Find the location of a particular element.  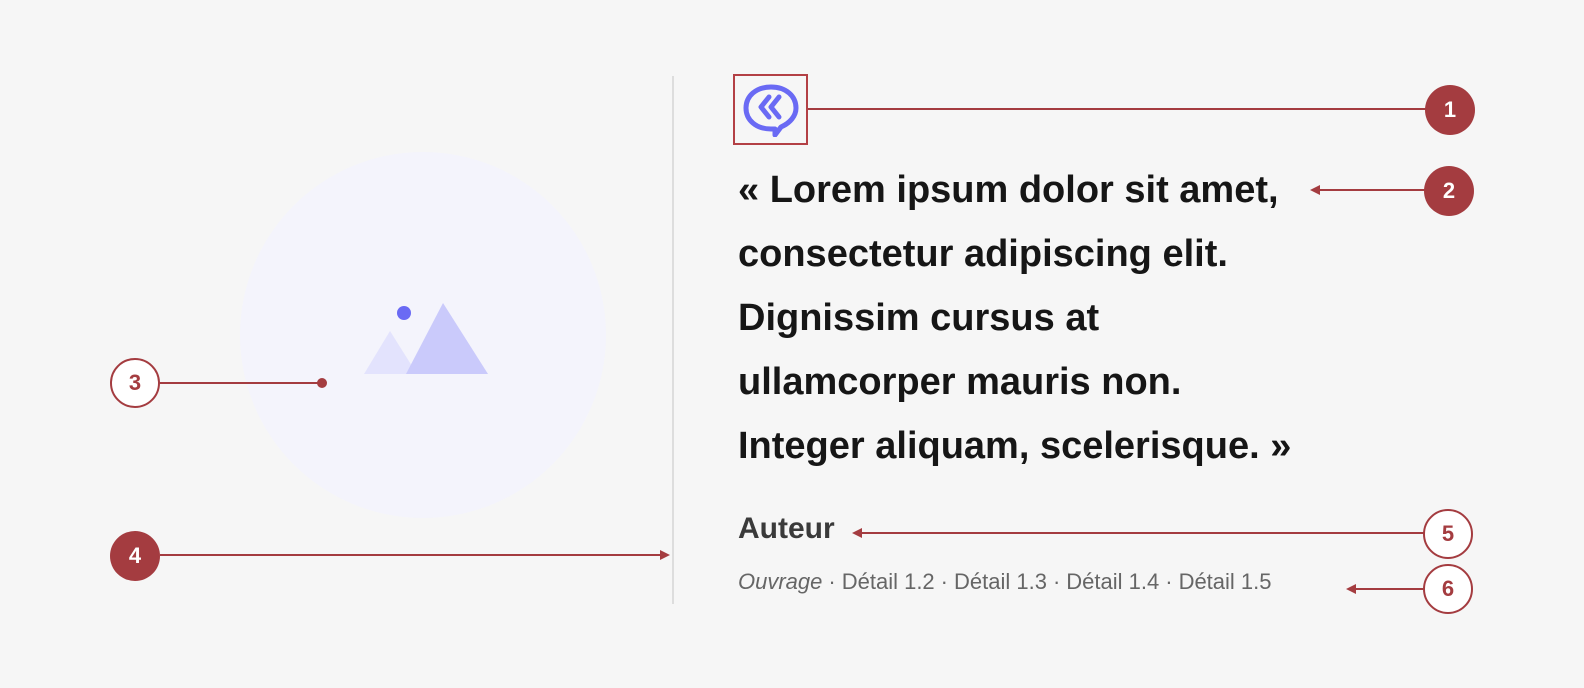

marker-4: 4 is located at coordinates (135, 556).